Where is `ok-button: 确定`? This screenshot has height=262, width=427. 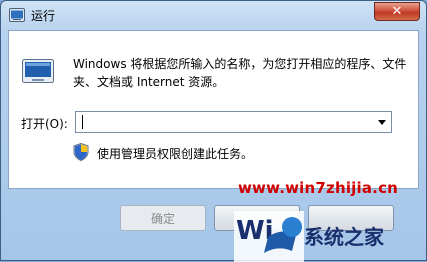
ok-button: 确定 is located at coordinates (163, 218).